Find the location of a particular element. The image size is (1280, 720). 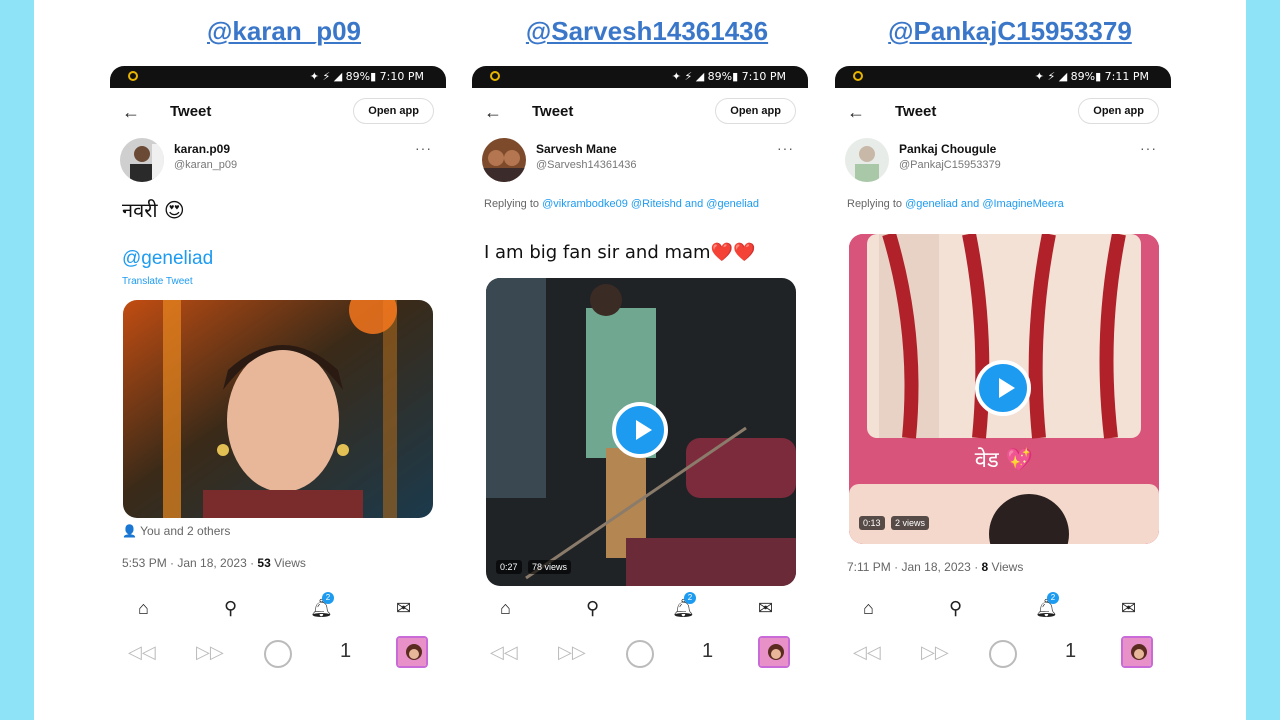

likes-summary: 👤 You and 2 others is located at coordinates (176, 531).